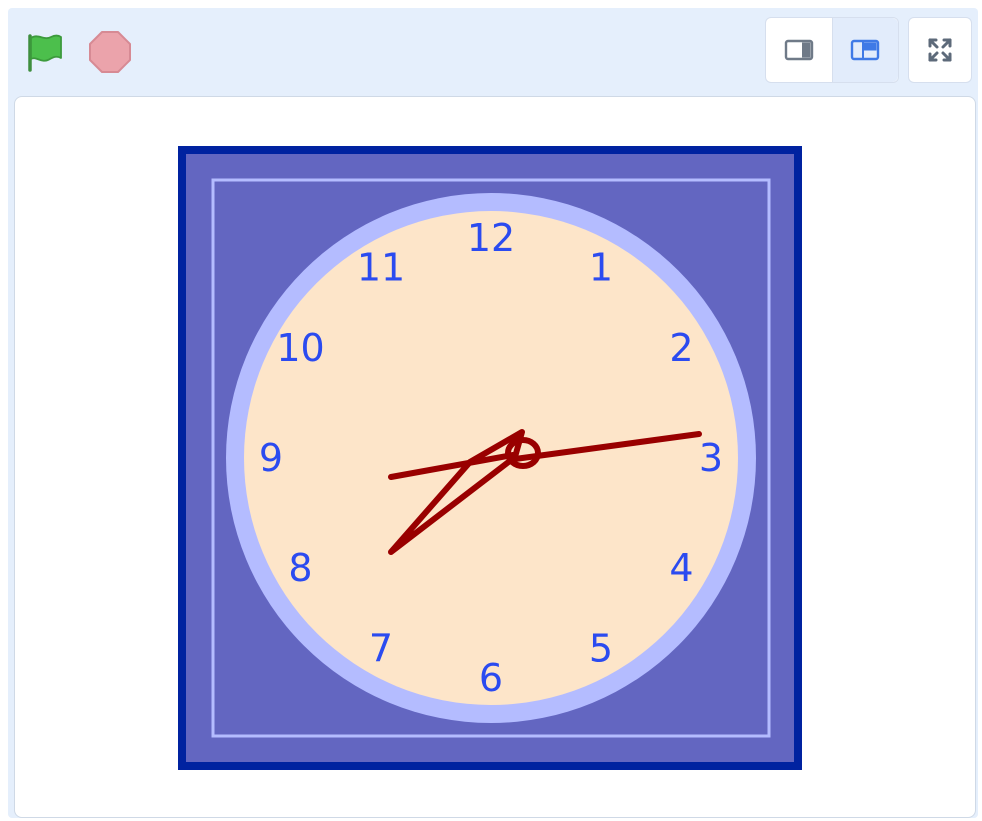  What do you see at coordinates (381, 649) in the screenshot?
I see `clock-numeral-7: 7` at bounding box center [381, 649].